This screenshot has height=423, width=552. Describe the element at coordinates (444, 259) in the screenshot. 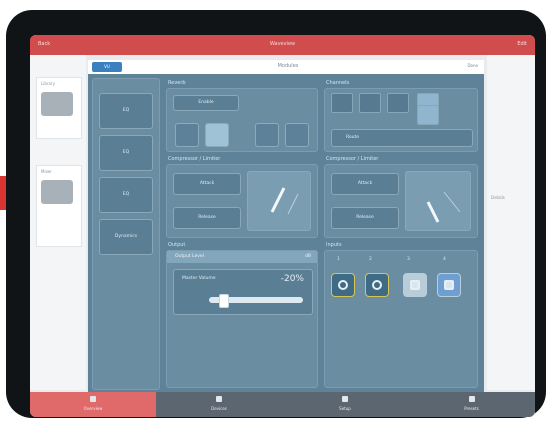

I see `input-label: 4` at that location.